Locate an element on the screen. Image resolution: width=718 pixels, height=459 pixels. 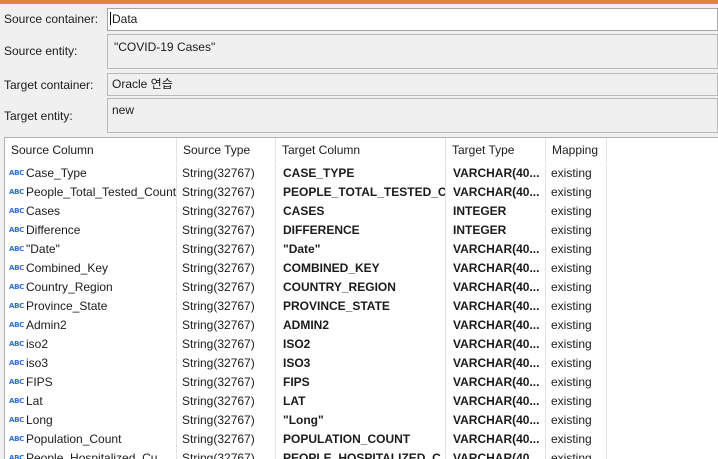
column-header-target-column: Target Column is located at coordinates (361, 150).